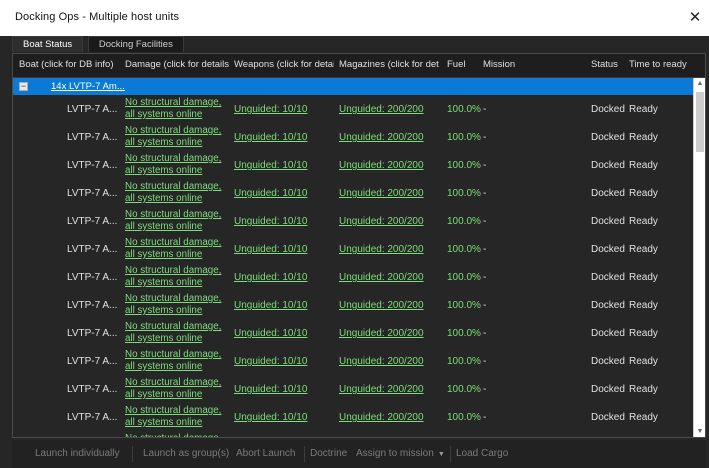 This screenshot has width=709, height=468. What do you see at coordinates (513, 67) in the screenshot?
I see `column-header-mission: Mission` at bounding box center [513, 67].